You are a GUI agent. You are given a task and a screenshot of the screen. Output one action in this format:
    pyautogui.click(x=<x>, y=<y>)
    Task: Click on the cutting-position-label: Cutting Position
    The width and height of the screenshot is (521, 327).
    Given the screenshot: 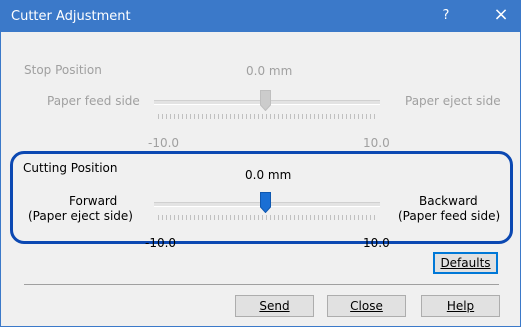 What is the action you would take?
    pyautogui.click(x=70, y=168)
    